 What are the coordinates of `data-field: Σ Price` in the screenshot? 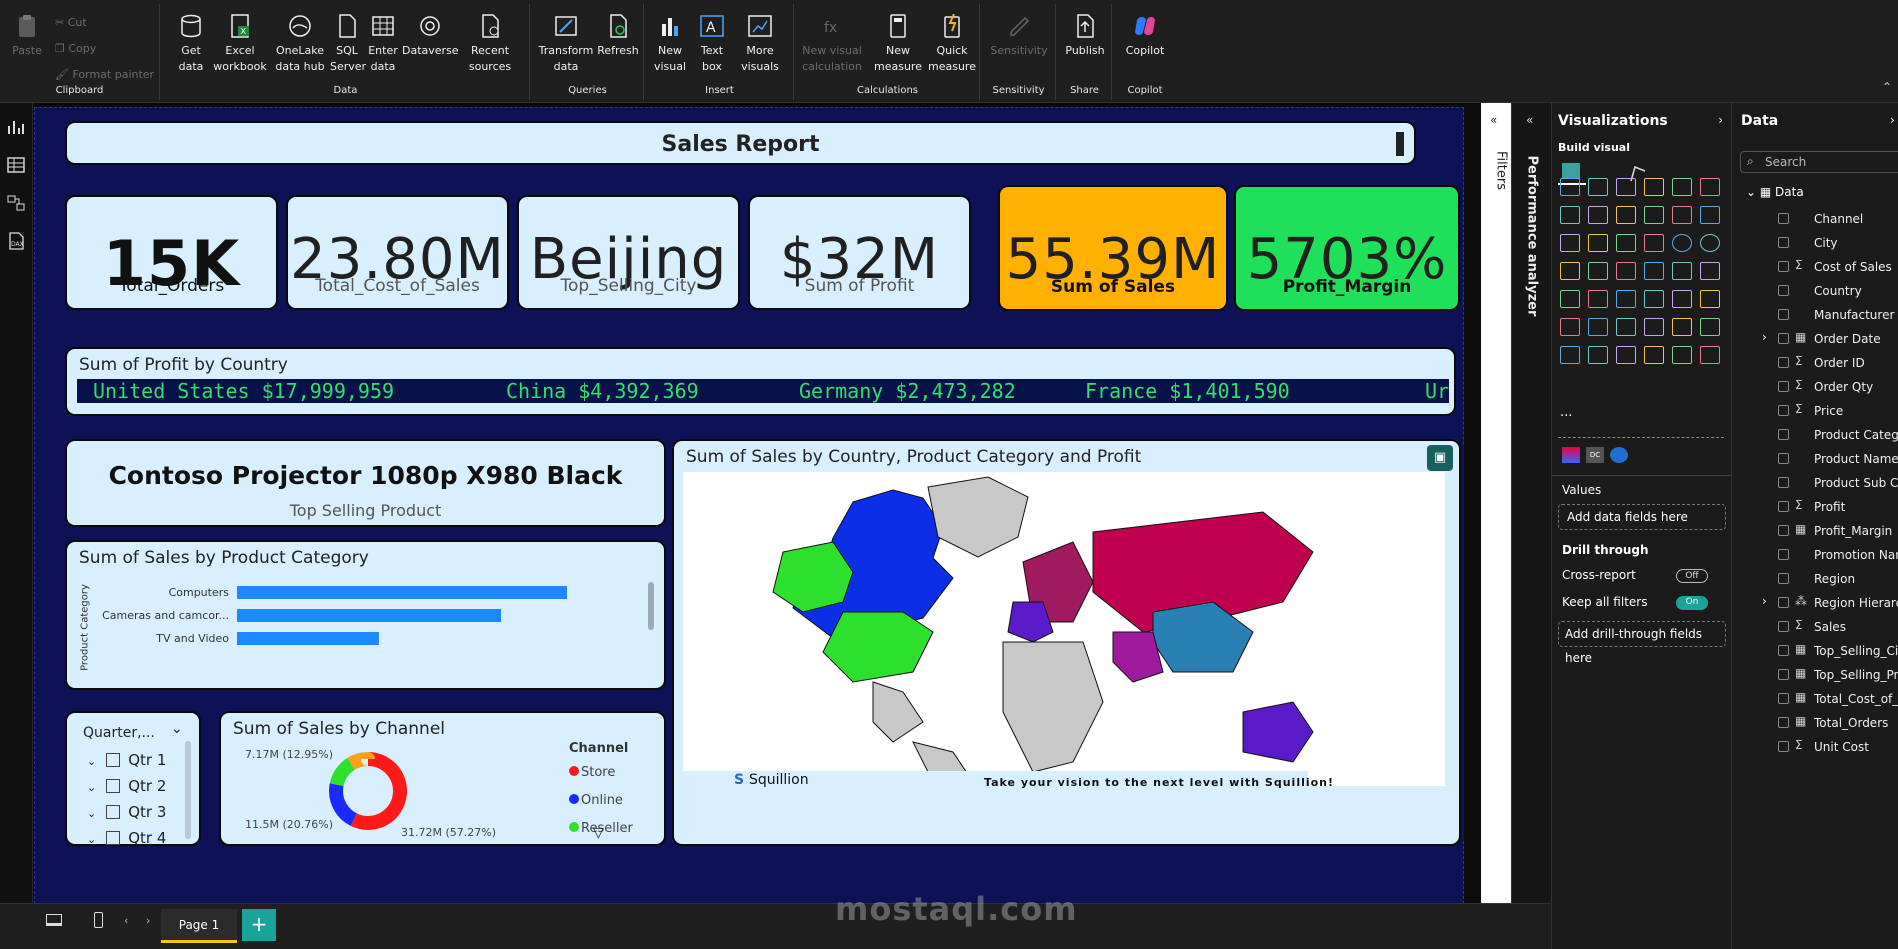 It's located at (1815, 412).